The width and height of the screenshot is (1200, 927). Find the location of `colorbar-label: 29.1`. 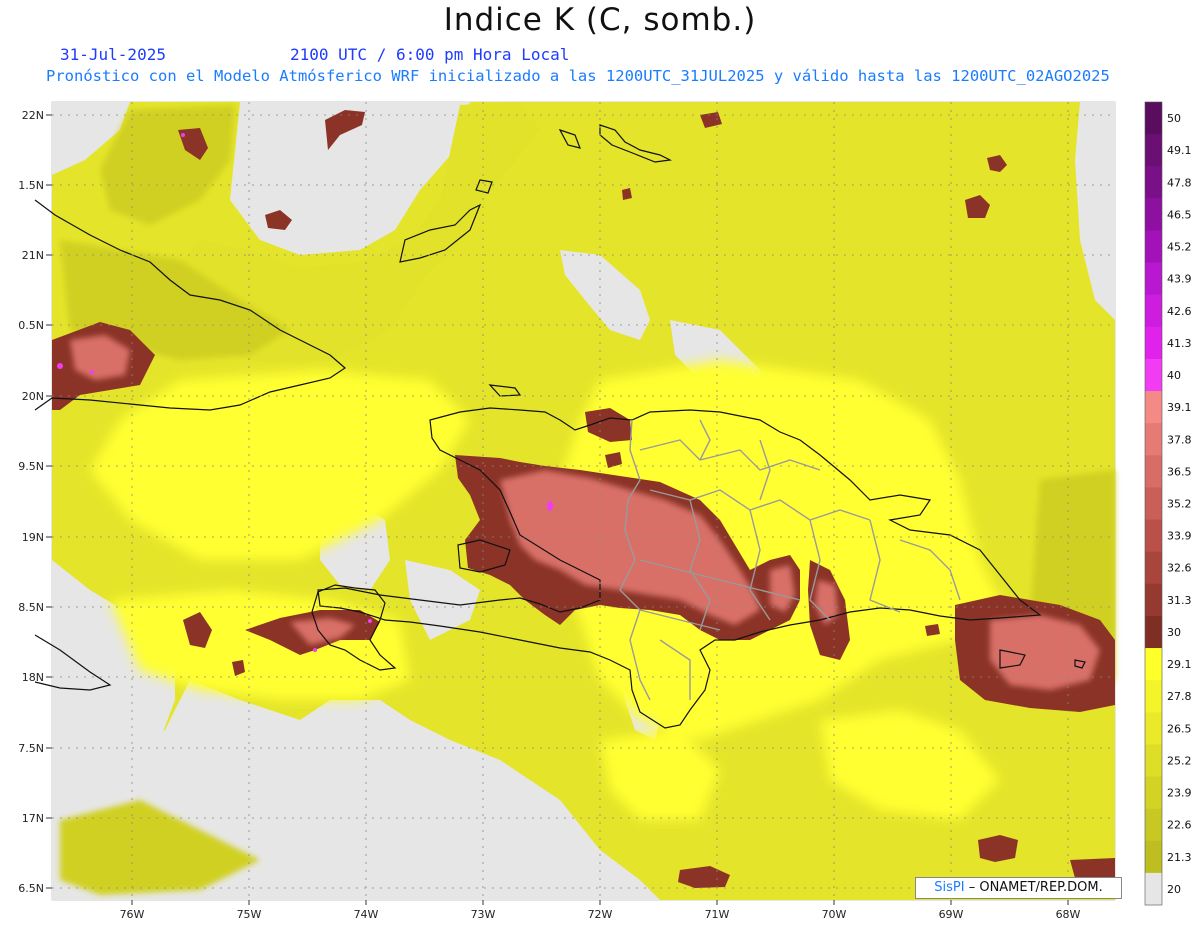

colorbar-label: 29.1 is located at coordinates (1179, 664).